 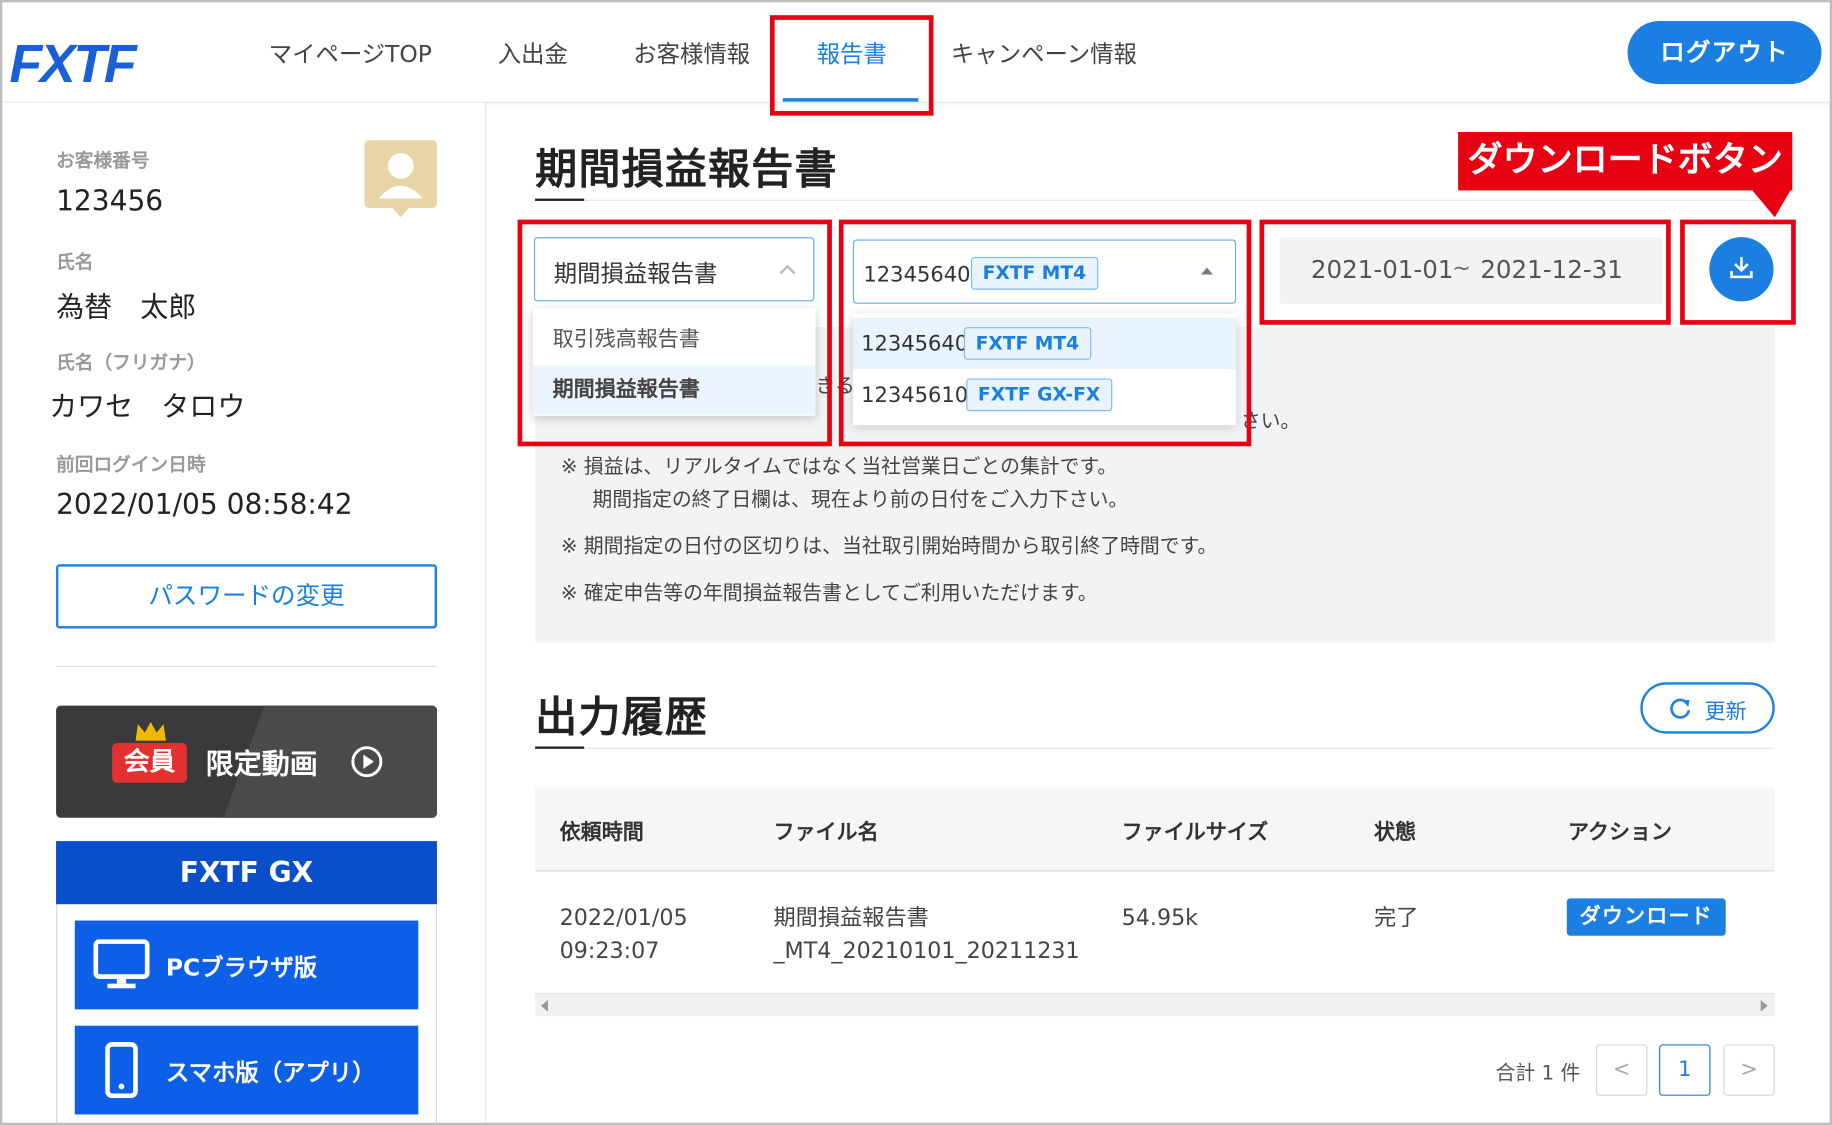 I want to click on customer-number: 123456, so click(x=110, y=201).